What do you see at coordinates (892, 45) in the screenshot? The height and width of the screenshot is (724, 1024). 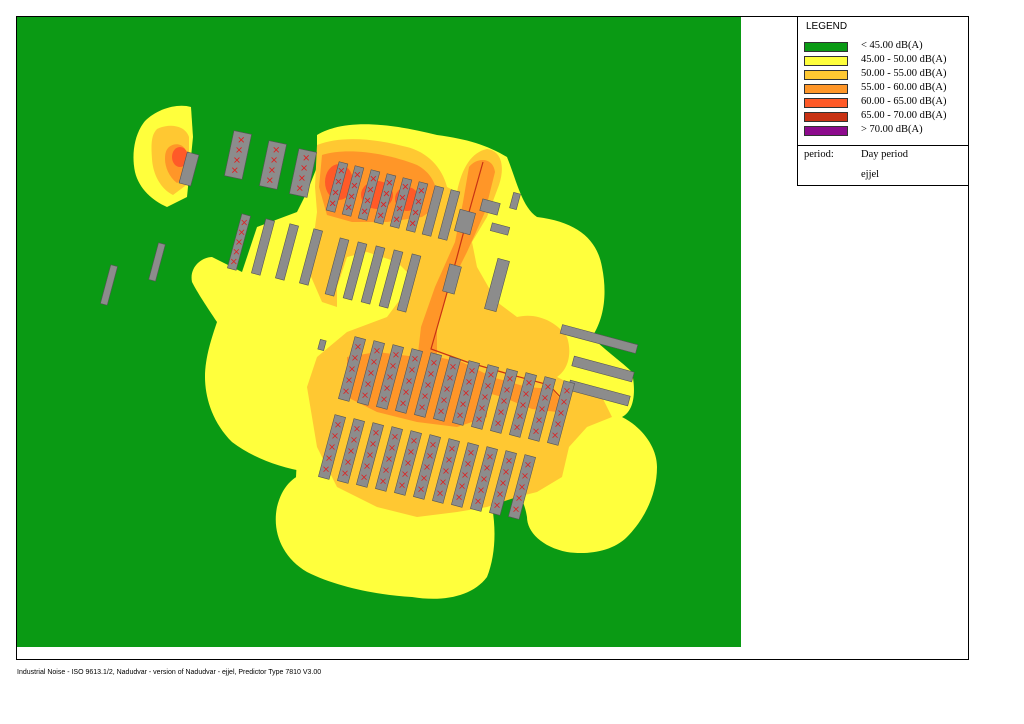 I see `legend-label: < 45.00 dB(A)` at bounding box center [892, 45].